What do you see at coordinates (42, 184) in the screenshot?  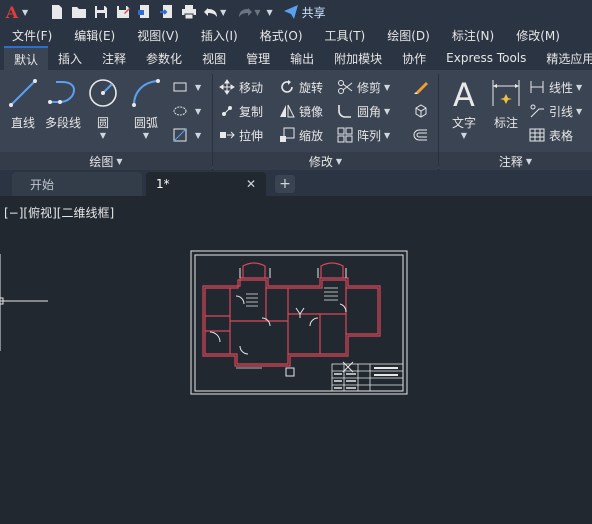 I see `tab-start-label: 开始` at bounding box center [42, 184].